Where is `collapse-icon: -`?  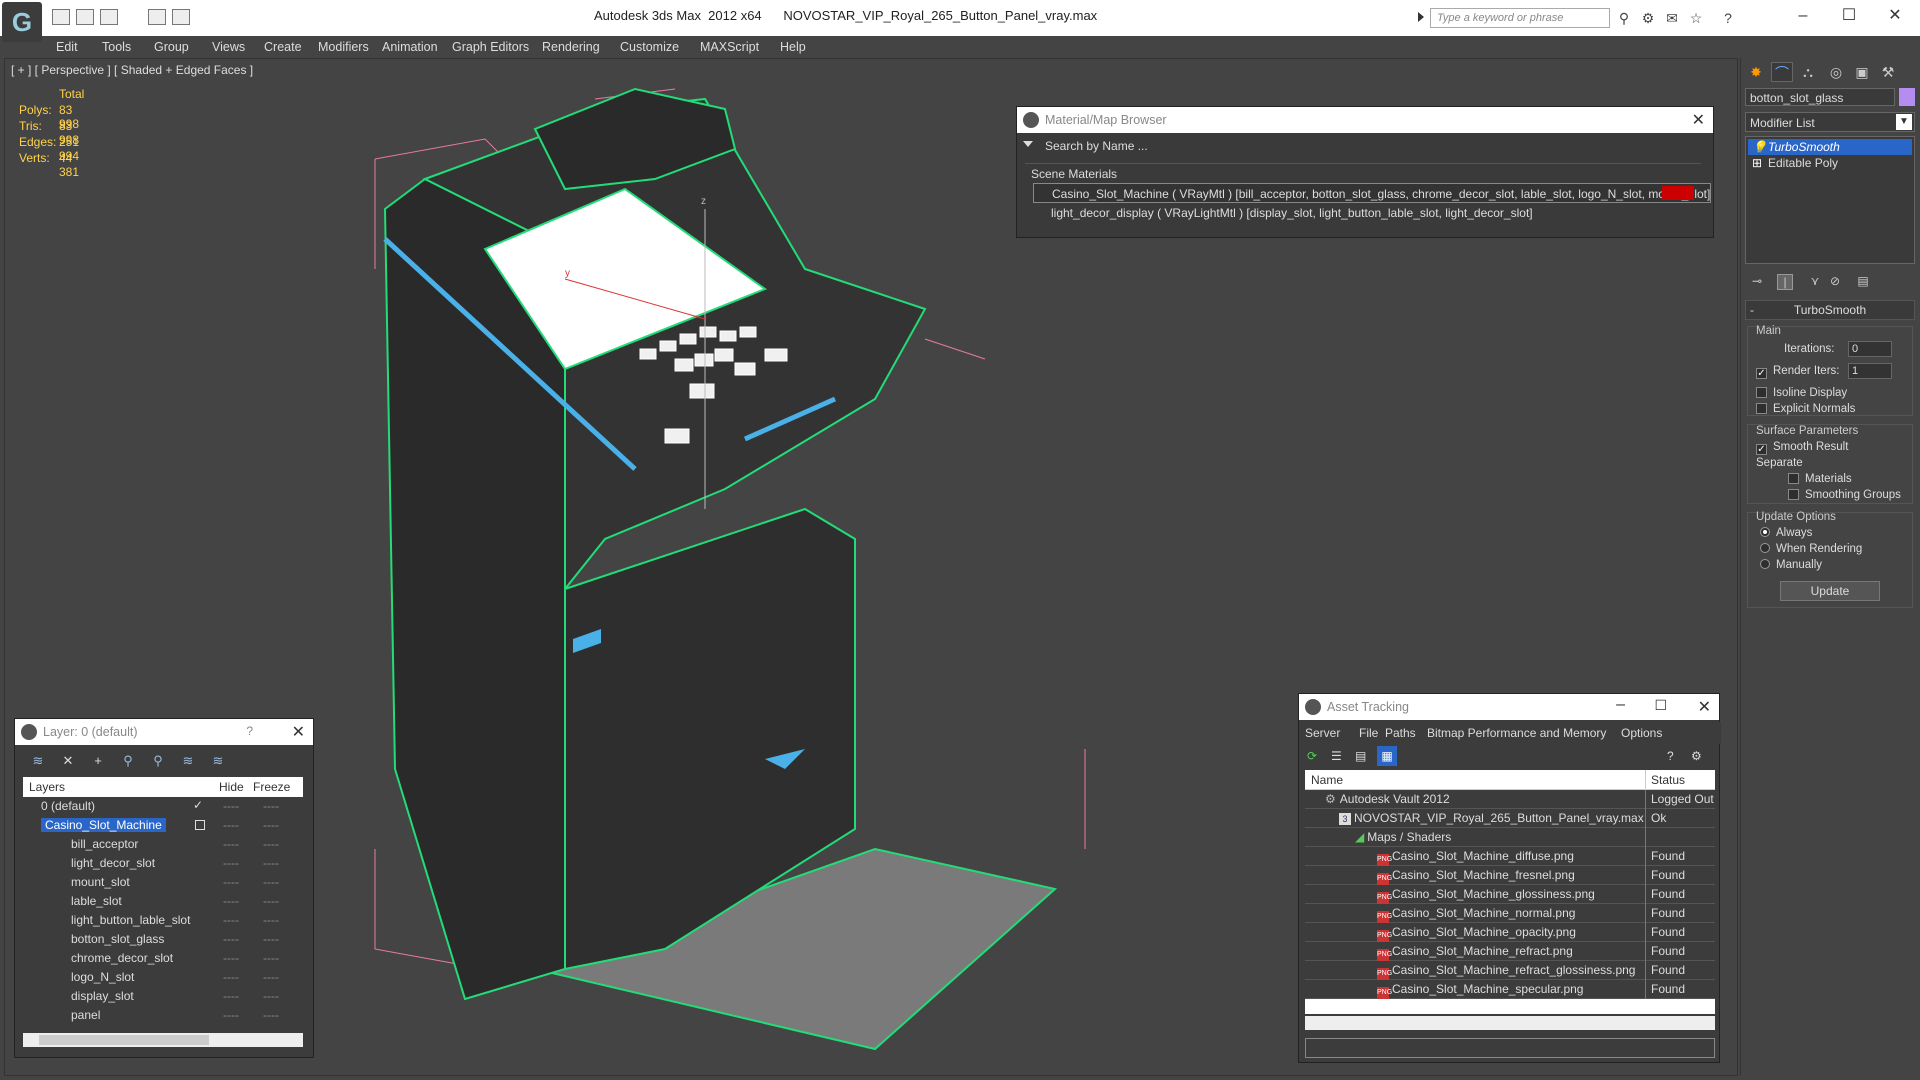 collapse-icon: - is located at coordinates (1752, 310).